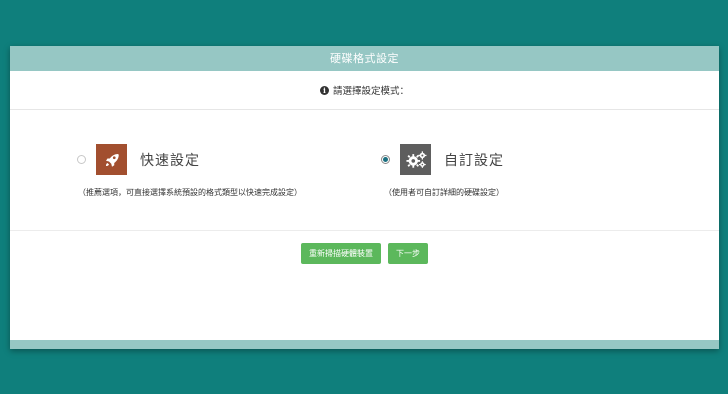  What do you see at coordinates (415, 159) in the screenshot?
I see `gears-icon` at bounding box center [415, 159].